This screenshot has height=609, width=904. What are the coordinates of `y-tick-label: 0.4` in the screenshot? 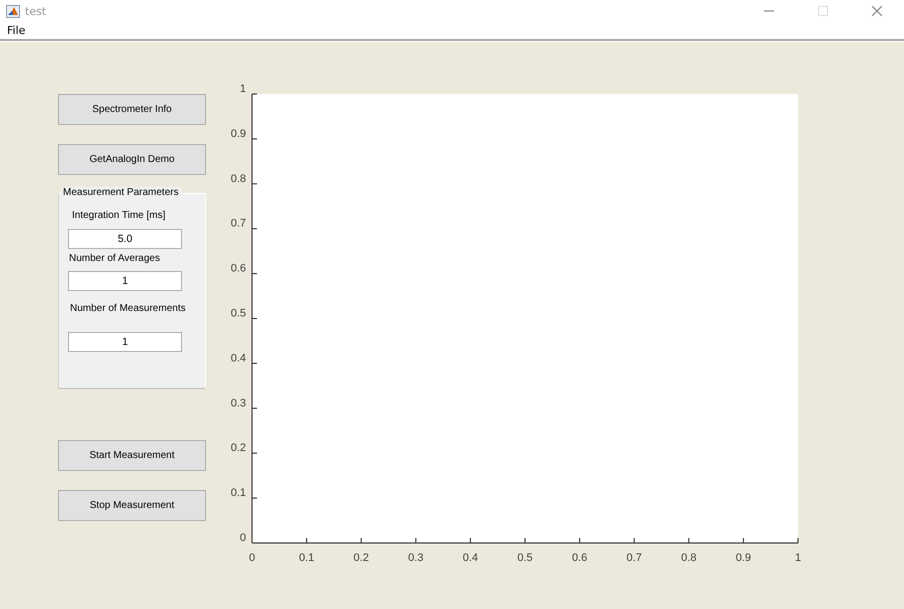 It's located at (238, 358).